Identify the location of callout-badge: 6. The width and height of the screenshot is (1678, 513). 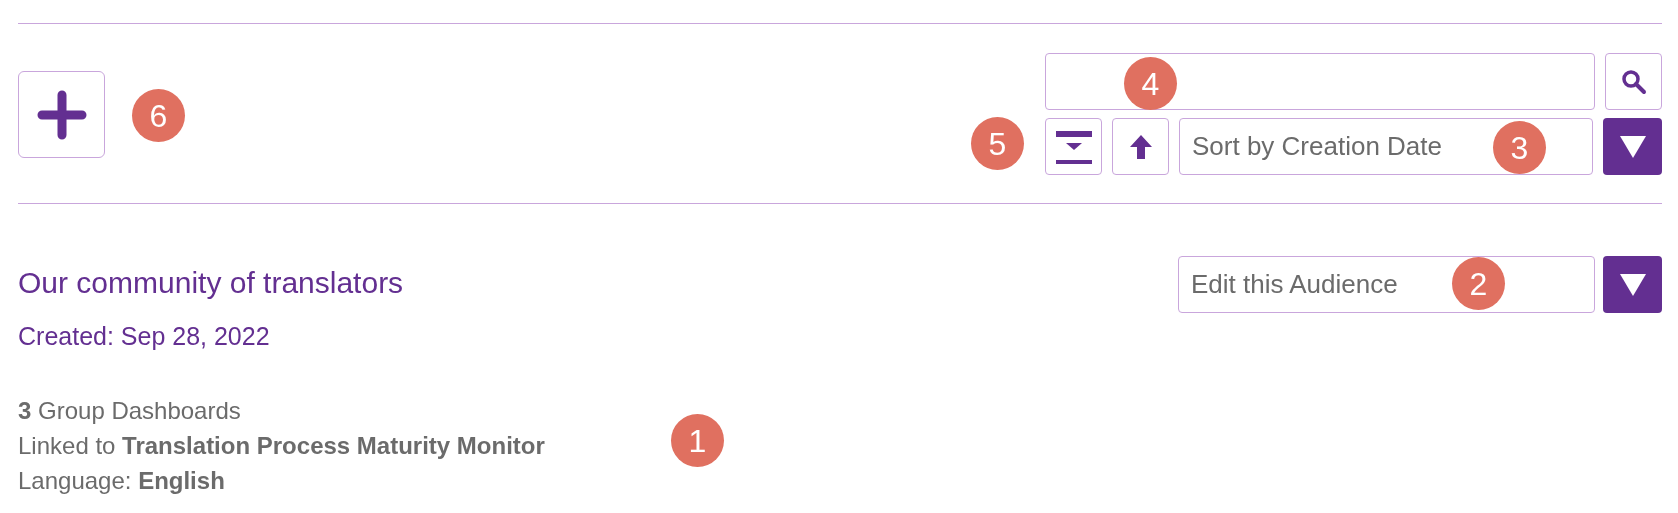
(158, 115).